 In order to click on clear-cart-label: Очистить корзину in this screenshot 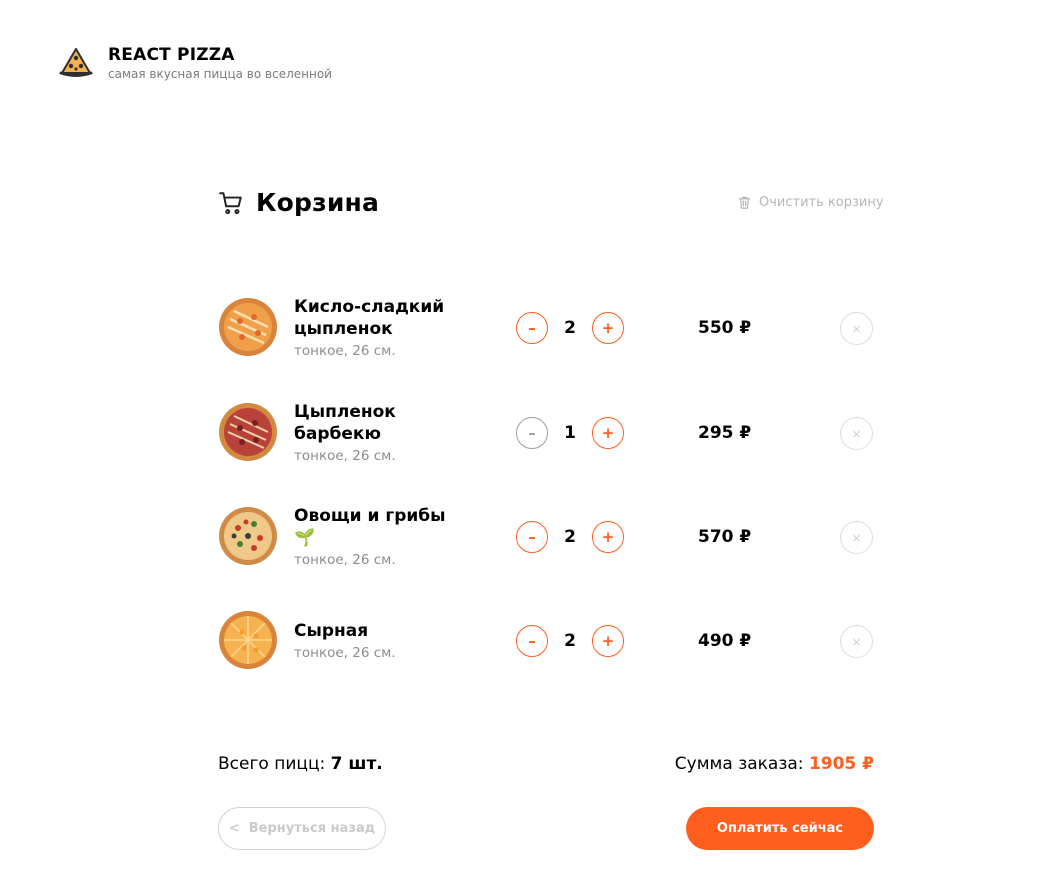, I will do `click(821, 202)`.